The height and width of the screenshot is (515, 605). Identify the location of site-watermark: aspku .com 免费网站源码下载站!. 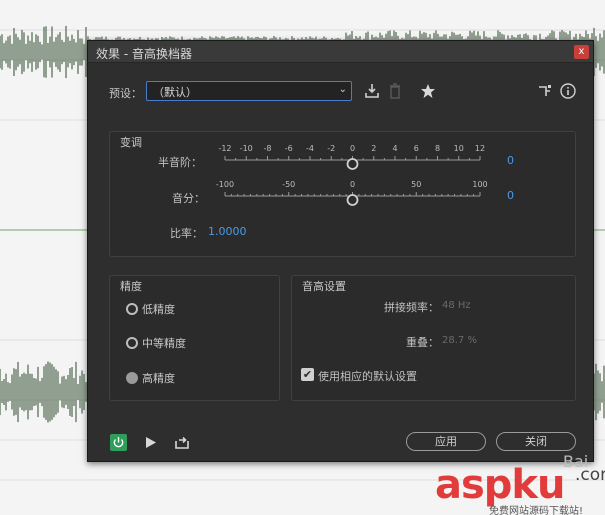
(520, 488).